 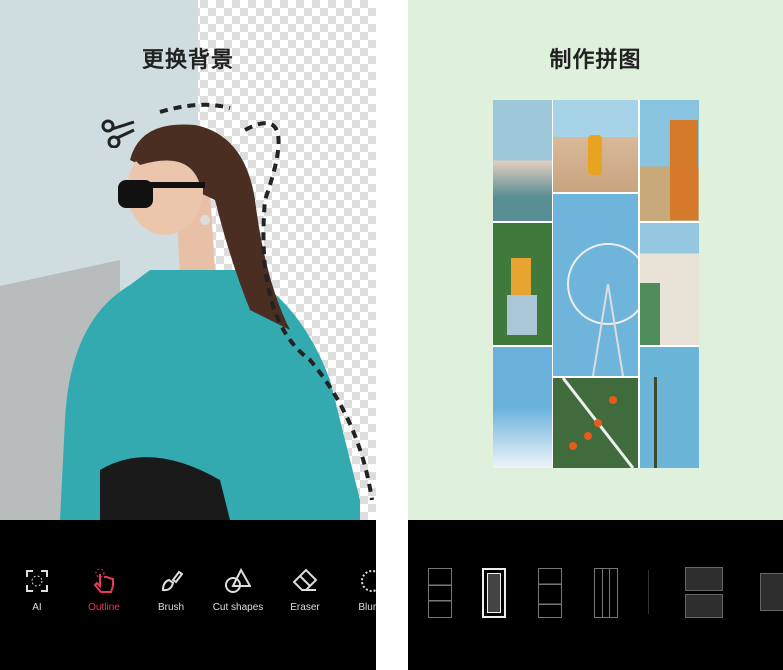 I want to click on tool-blur-edge: Blur E, so click(x=359, y=590).